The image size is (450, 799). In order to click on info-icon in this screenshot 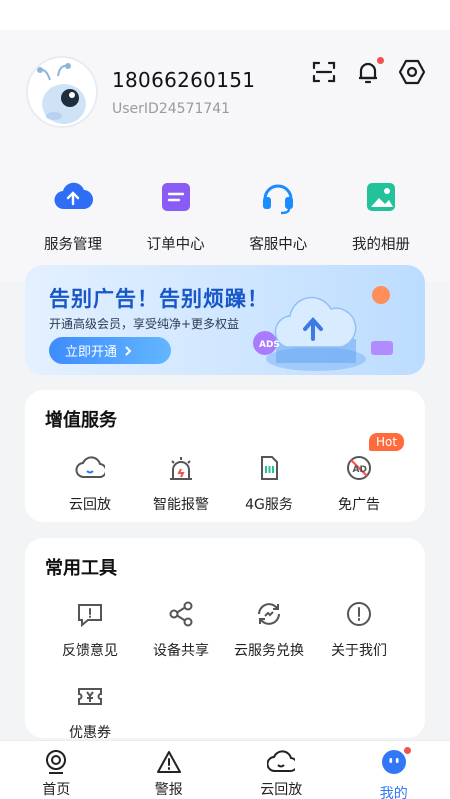, I will do `click(359, 614)`.